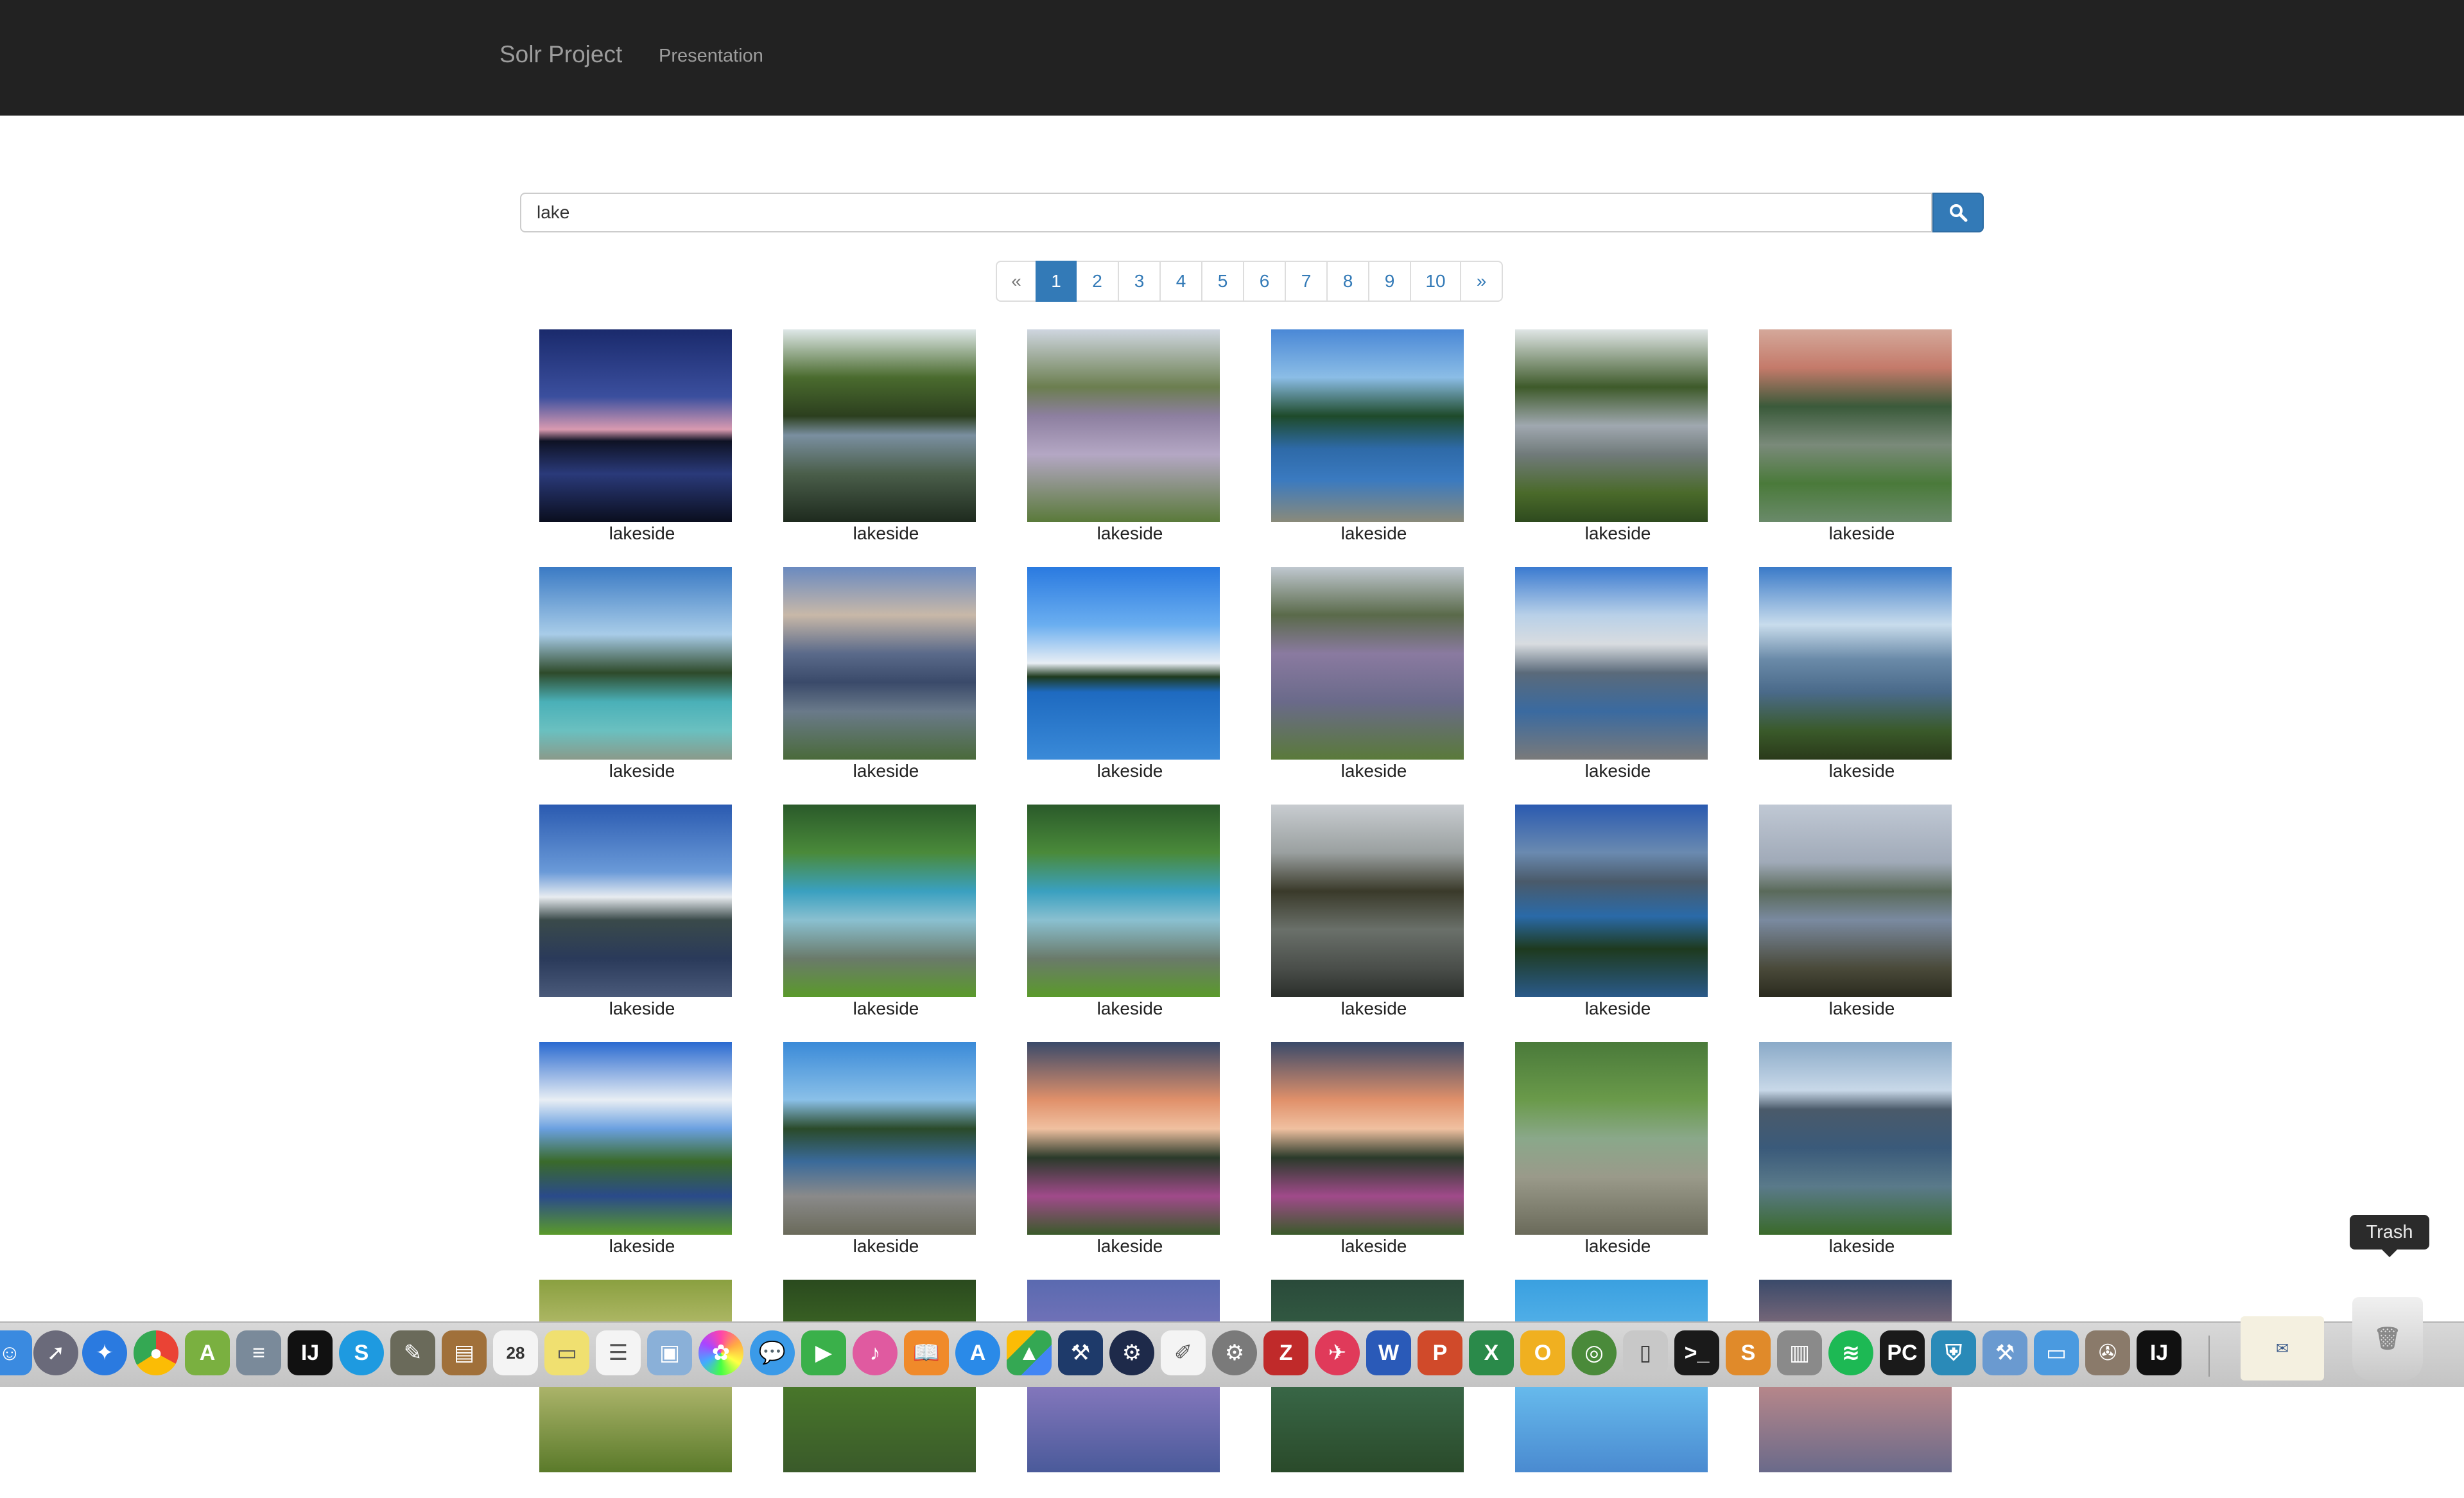 The width and height of the screenshot is (2464, 1498). What do you see at coordinates (720, 1352) in the screenshot?
I see `photos-icon: ✿` at bounding box center [720, 1352].